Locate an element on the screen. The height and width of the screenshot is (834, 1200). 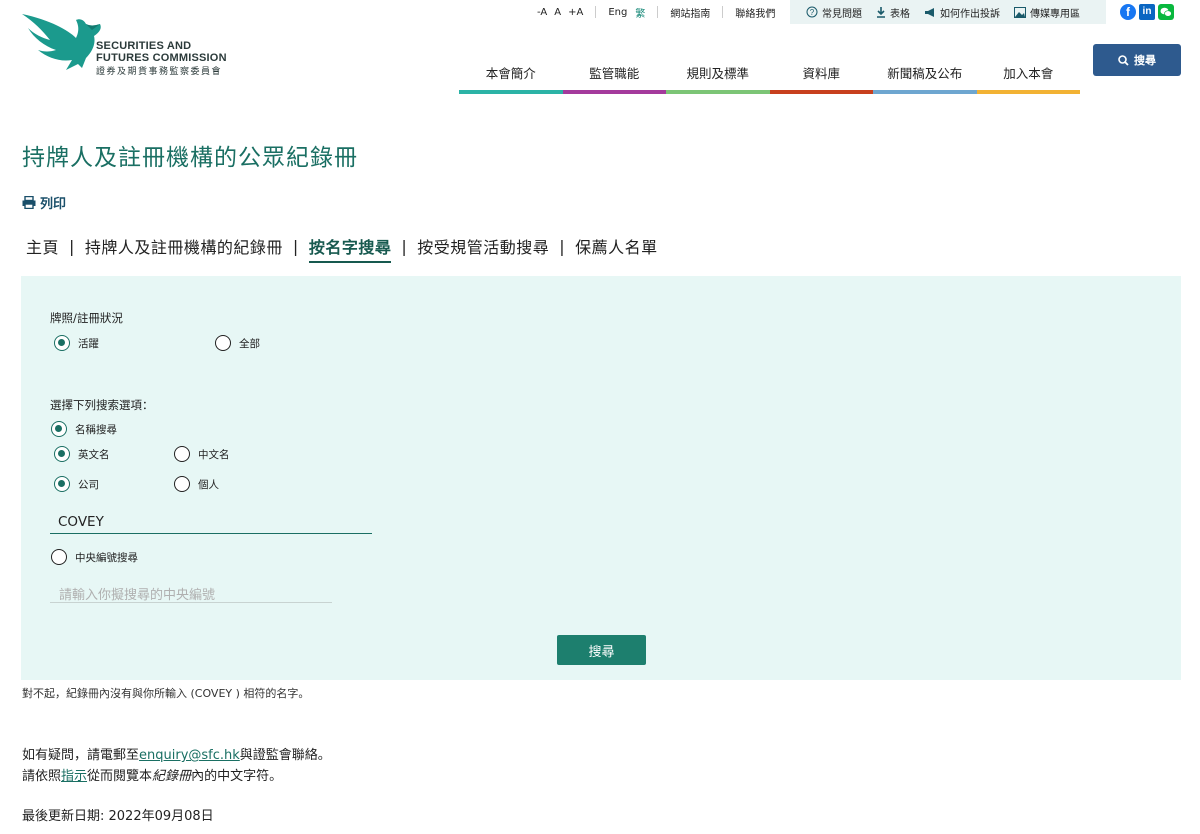
company-radio: 公司 is located at coordinates (76, 484).